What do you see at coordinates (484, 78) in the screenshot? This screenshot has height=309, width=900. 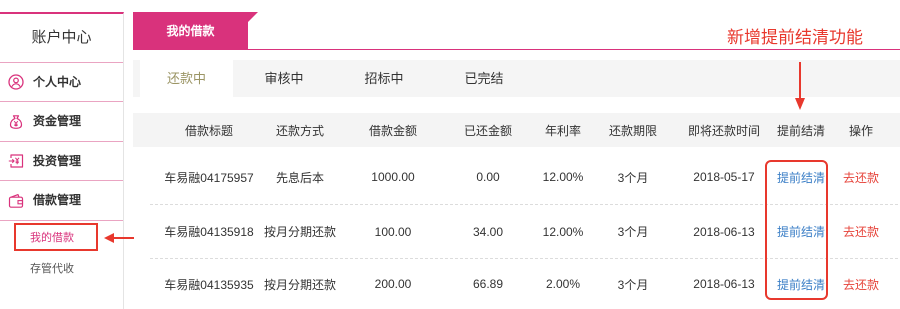 I see `subtab-completed: 已完结` at bounding box center [484, 78].